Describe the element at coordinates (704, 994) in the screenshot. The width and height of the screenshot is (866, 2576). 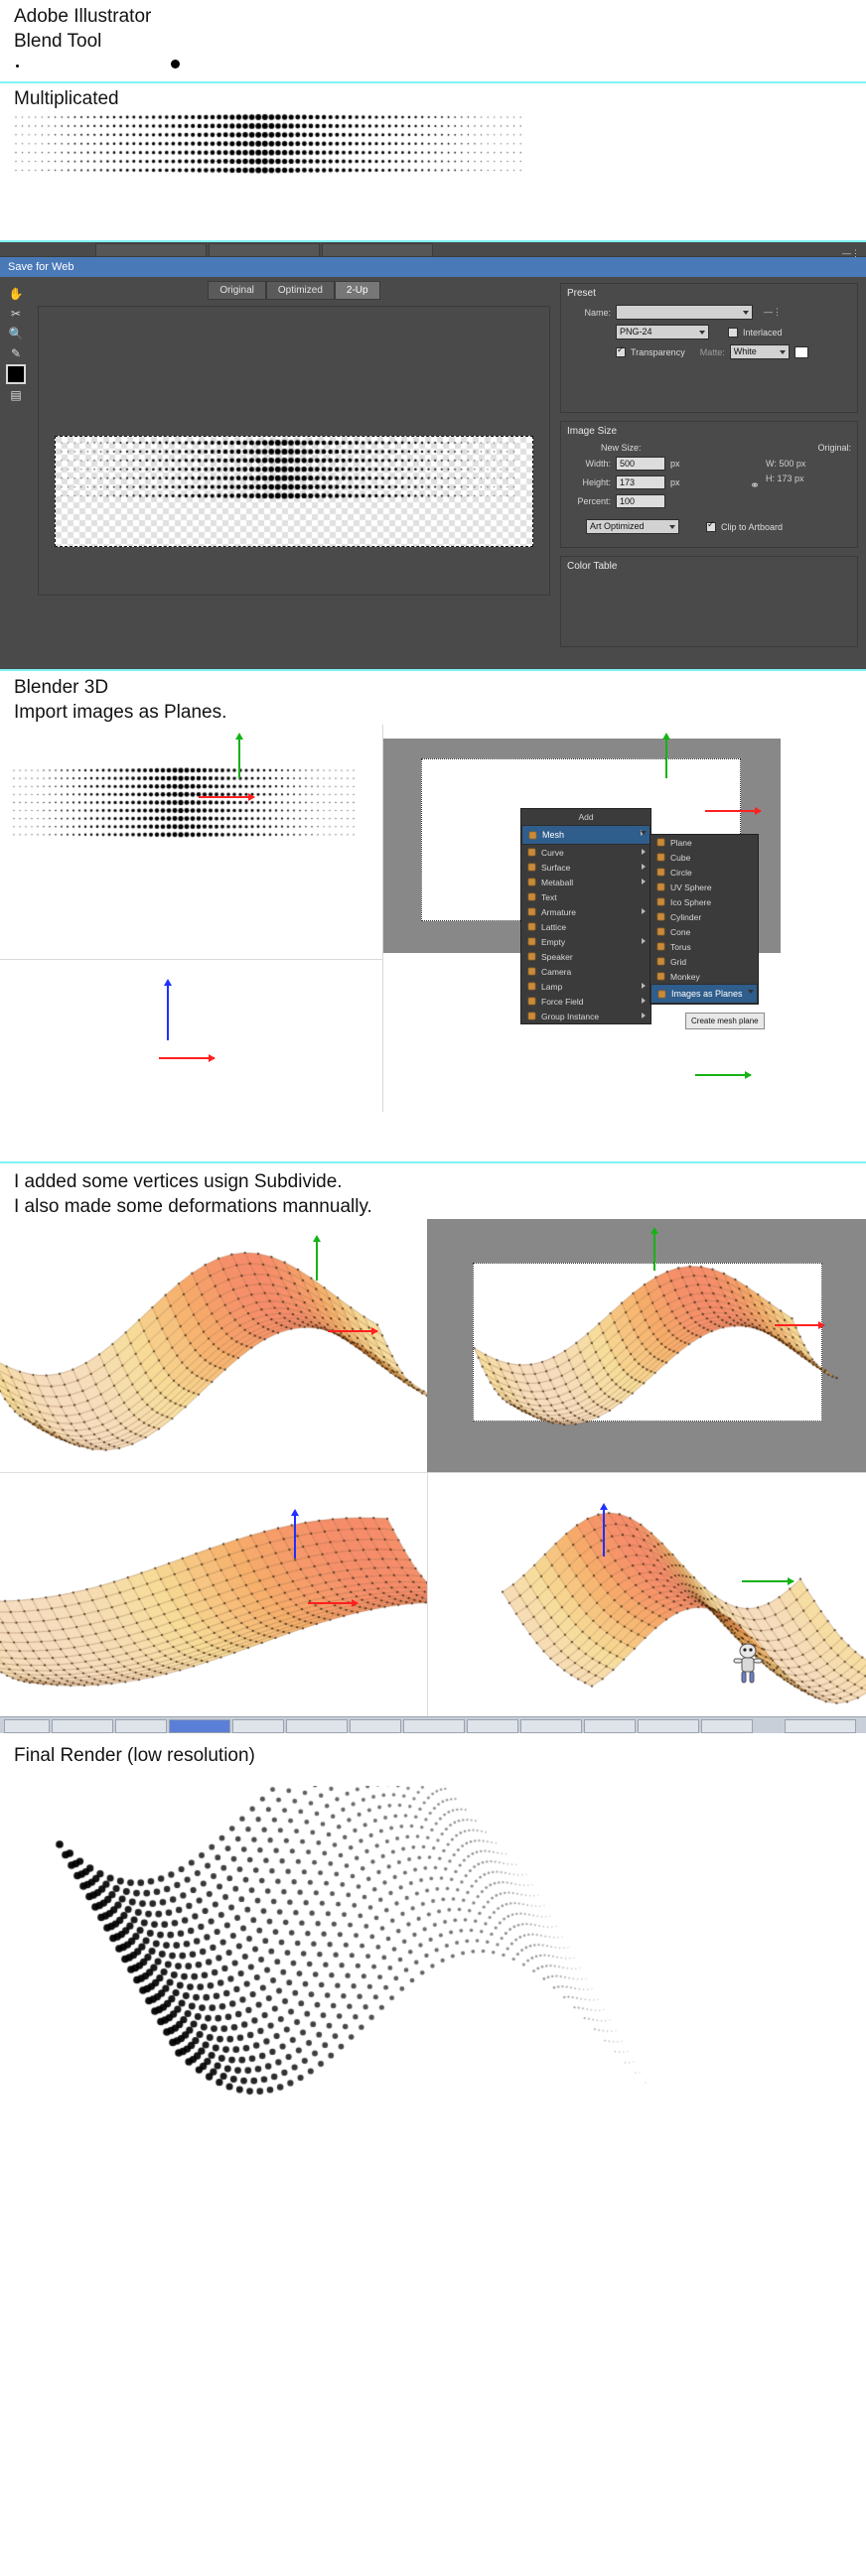
I see `mesh-submenu-item-images-as-planes: Images as Planes` at that location.